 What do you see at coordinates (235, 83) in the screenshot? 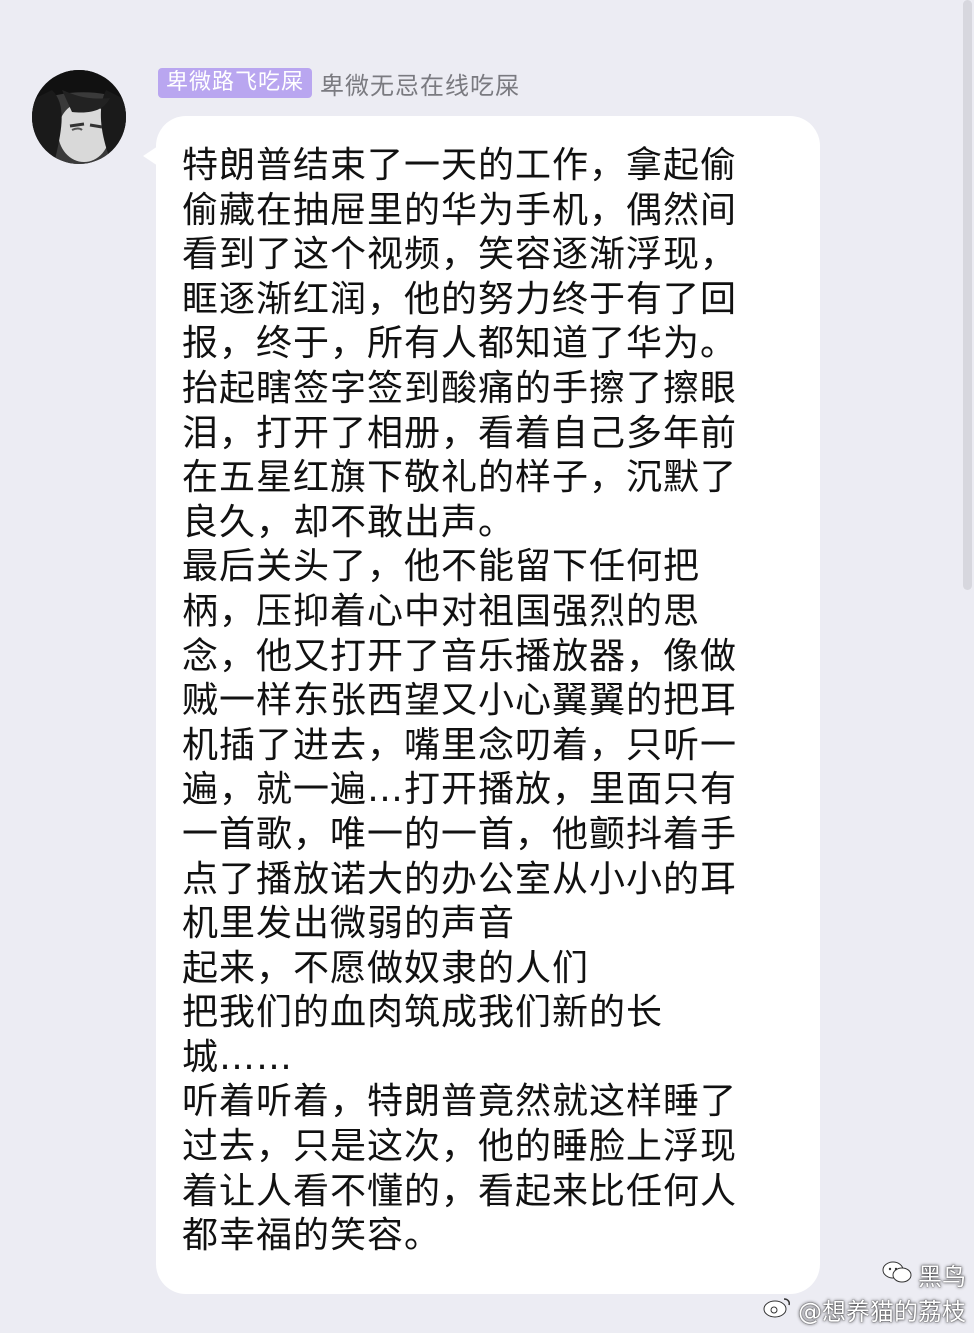
I see `member-title-badge: 卑微路飞吃屎` at bounding box center [235, 83].